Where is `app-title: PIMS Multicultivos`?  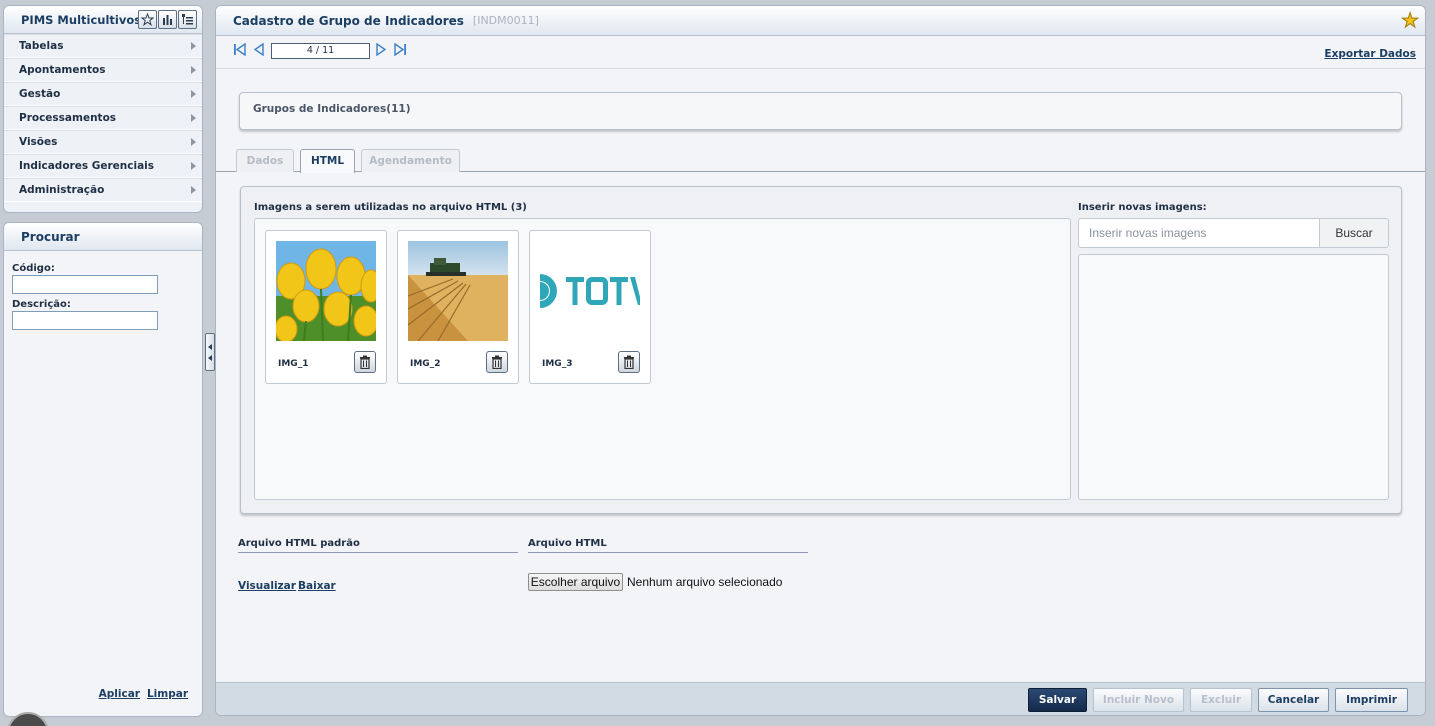
app-title: PIMS Multicultivos is located at coordinates (81, 19).